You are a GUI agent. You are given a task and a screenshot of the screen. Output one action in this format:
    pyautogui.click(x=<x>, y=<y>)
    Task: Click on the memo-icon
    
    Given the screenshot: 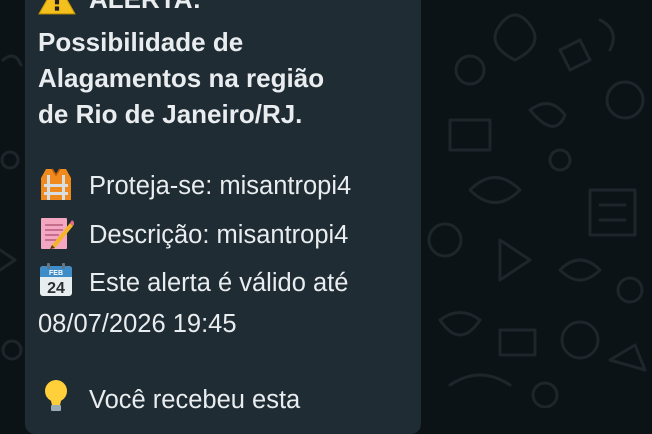 What is the action you would take?
    pyautogui.click(x=56, y=233)
    